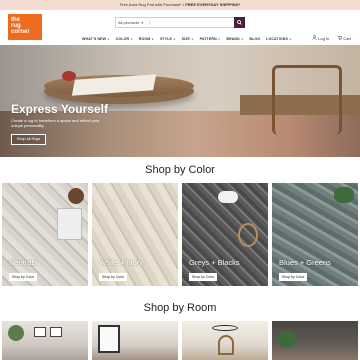 The image size is (360, 360). I want to click on nav-label: COLOR, so click(122, 39).